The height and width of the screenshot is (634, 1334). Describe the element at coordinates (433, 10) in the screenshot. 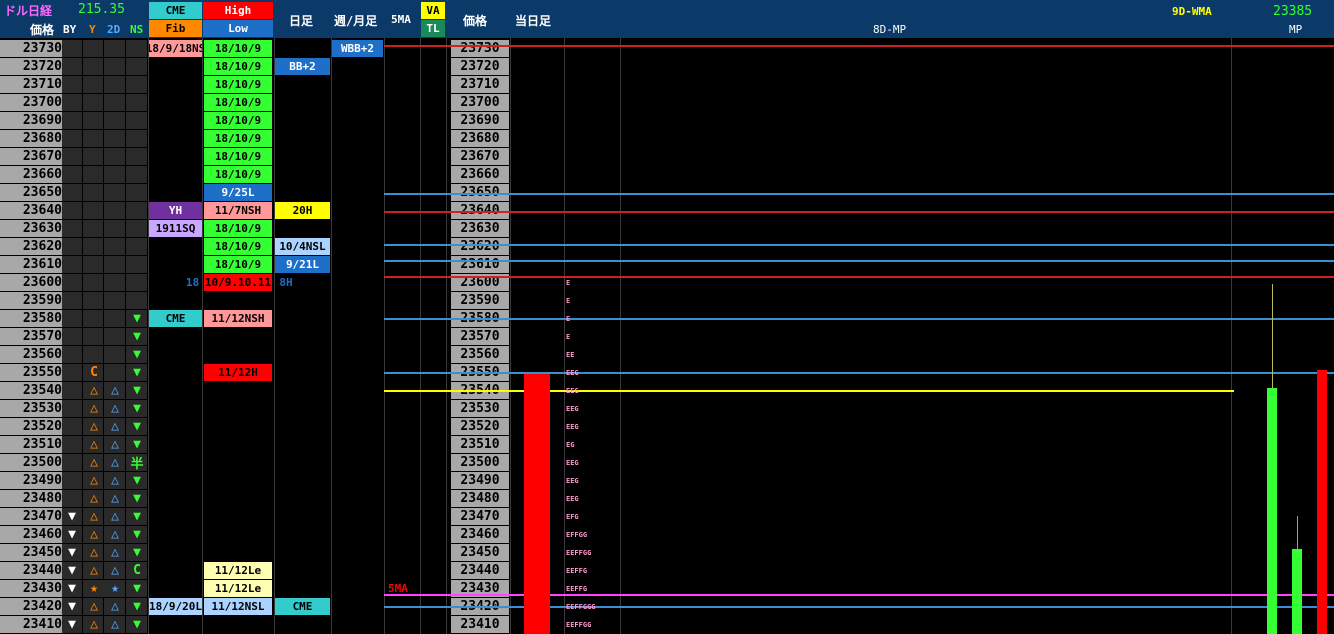

I see `va-col-header: VA` at that location.